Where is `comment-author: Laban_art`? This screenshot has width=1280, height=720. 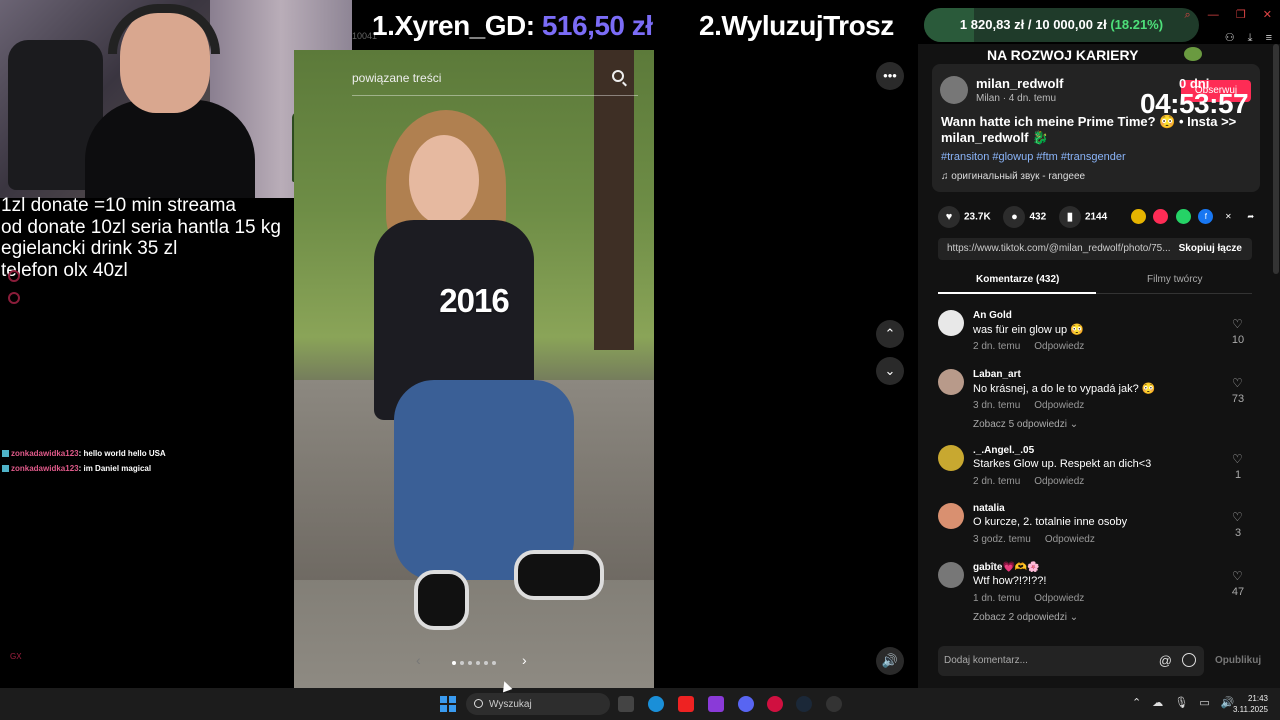 comment-author: Laban_art is located at coordinates (997, 374).